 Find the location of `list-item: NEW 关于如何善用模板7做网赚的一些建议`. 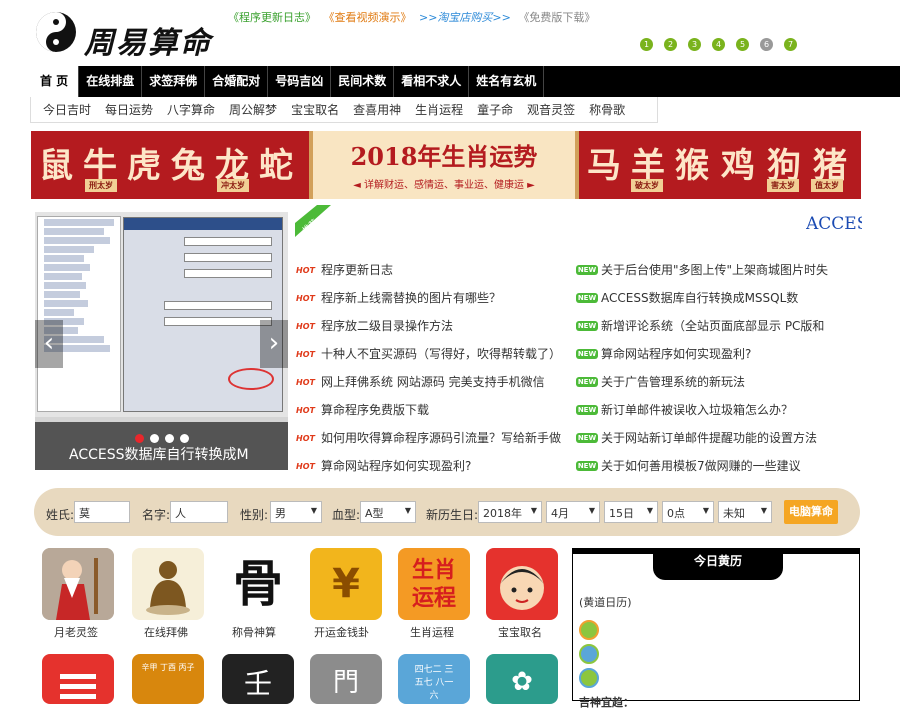

list-item: NEW 关于如何善用模板7做网赚的一些建议 is located at coordinates (721, 466).